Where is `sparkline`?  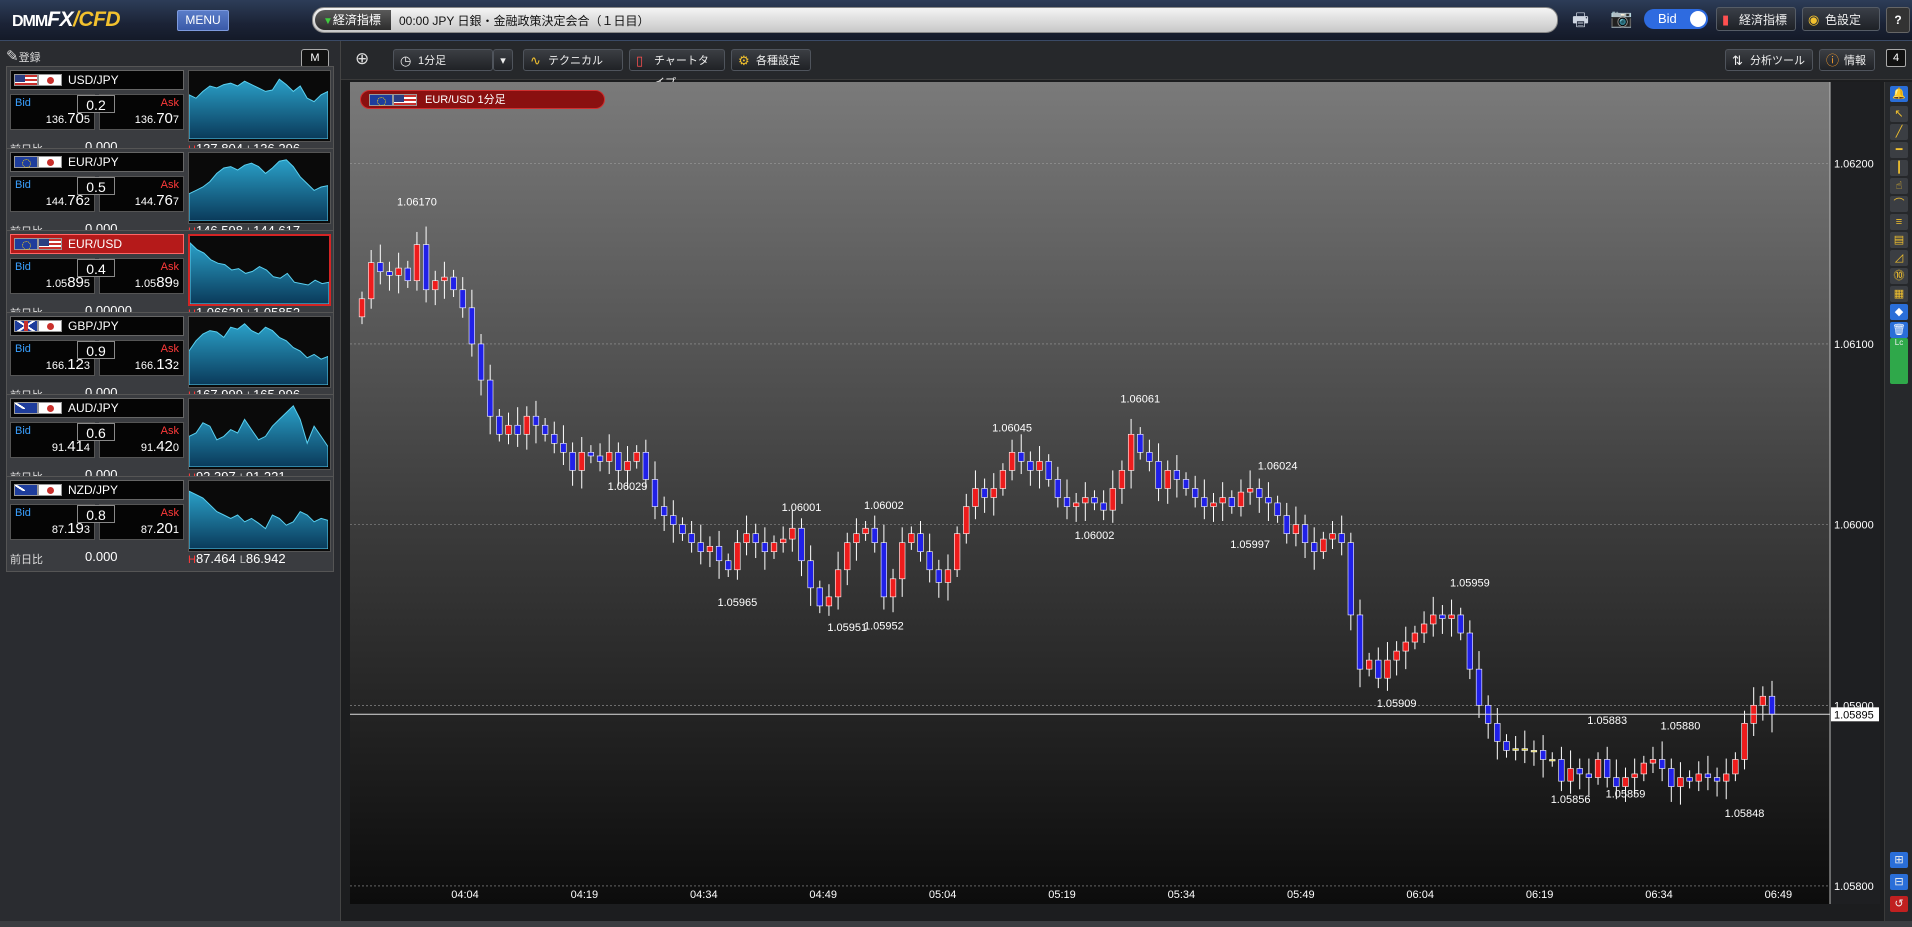 sparkline is located at coordinates (258, 435).